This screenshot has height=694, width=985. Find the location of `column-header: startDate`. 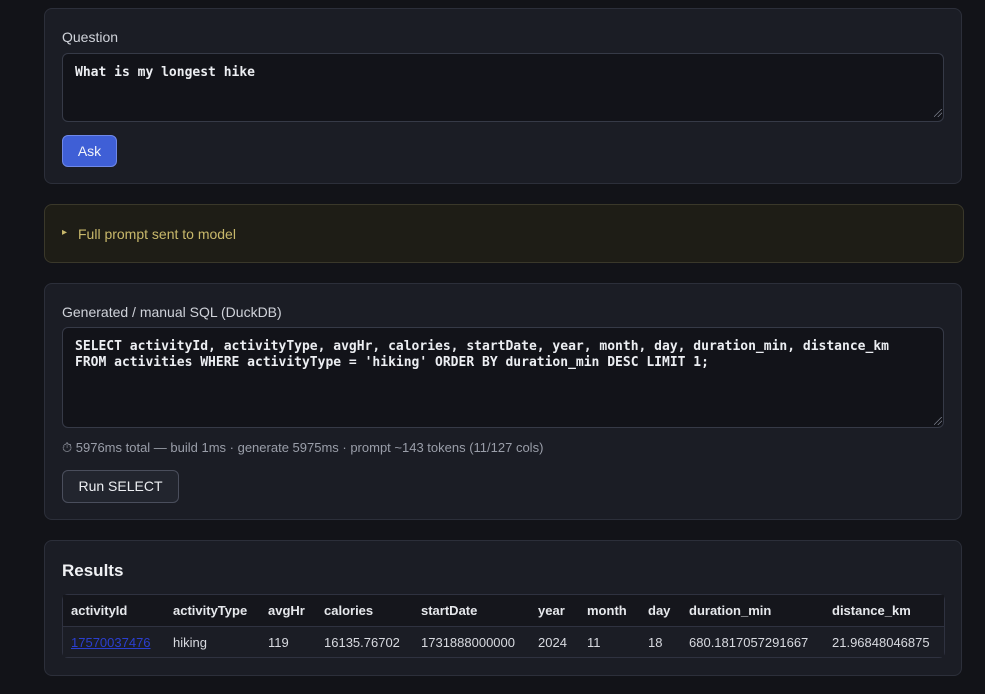

column-header: startDate is located at coordinates (471, 611).